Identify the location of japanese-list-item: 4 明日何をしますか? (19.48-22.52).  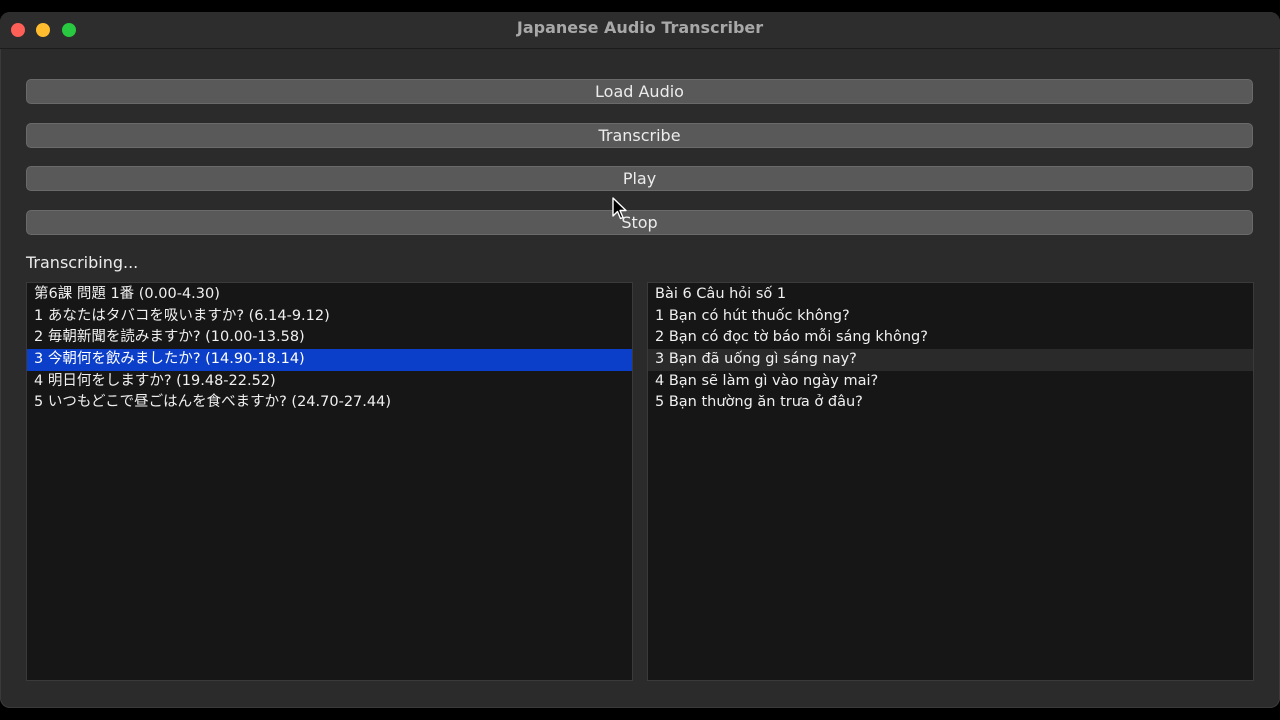
(329, 382).